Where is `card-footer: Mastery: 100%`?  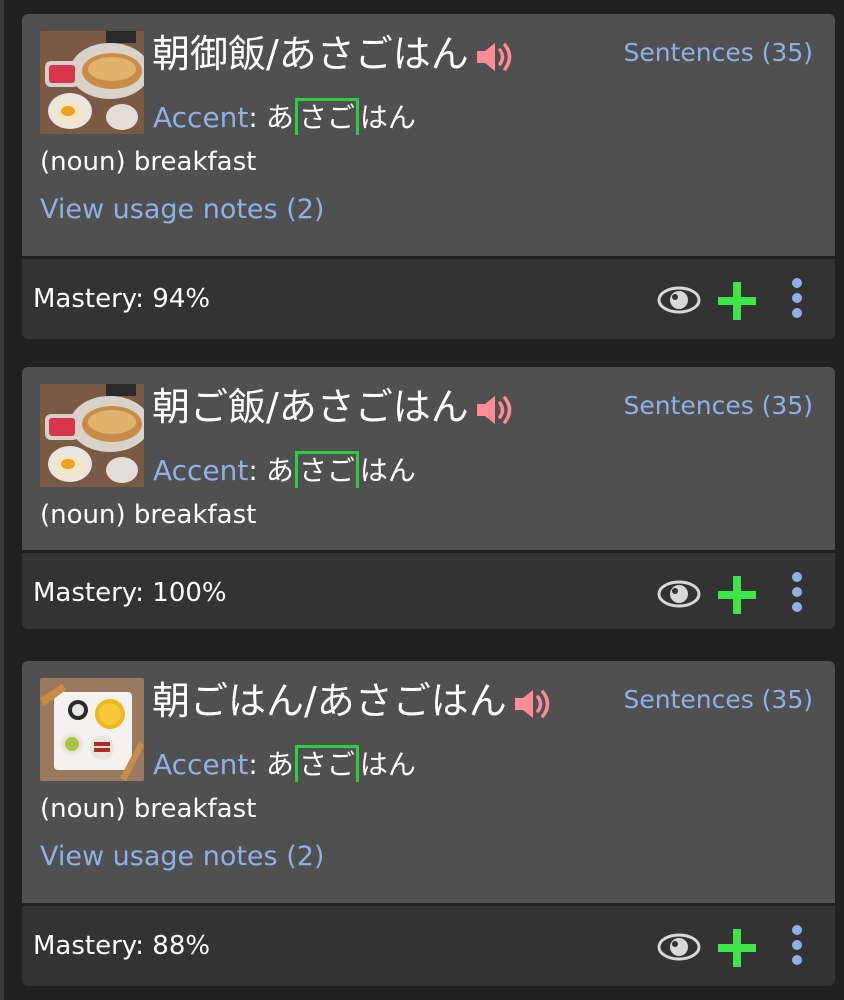
card-footer: Mastery: 100% is located at coordinates (428, 591).